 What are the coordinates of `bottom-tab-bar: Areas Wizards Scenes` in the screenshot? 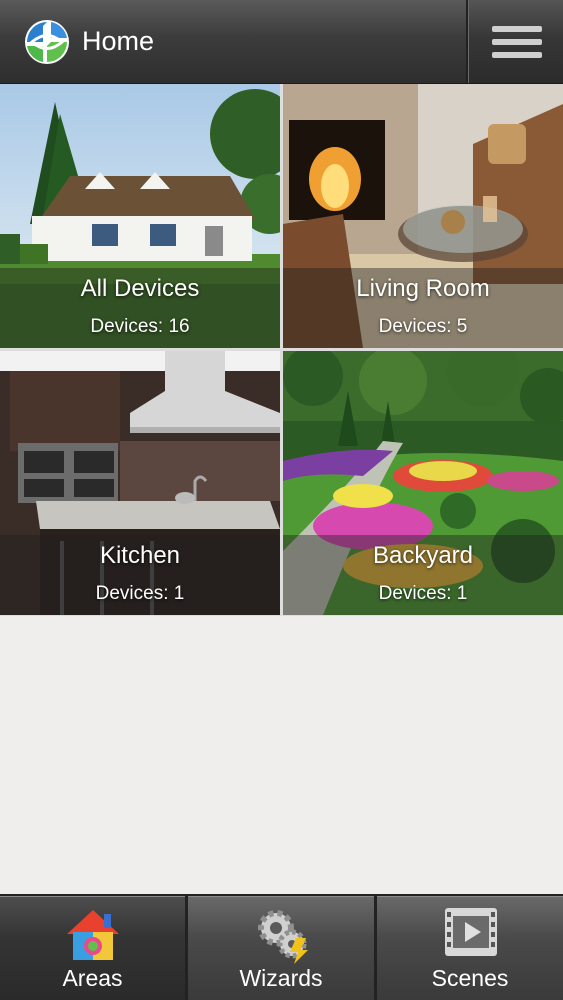 It's located at (281, 947).